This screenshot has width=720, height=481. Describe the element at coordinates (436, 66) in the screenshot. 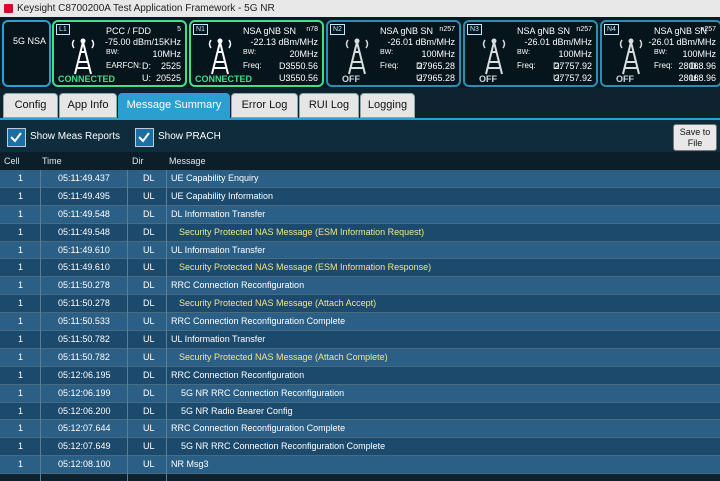

I see `cell-downlink: 27965.28` at that location.